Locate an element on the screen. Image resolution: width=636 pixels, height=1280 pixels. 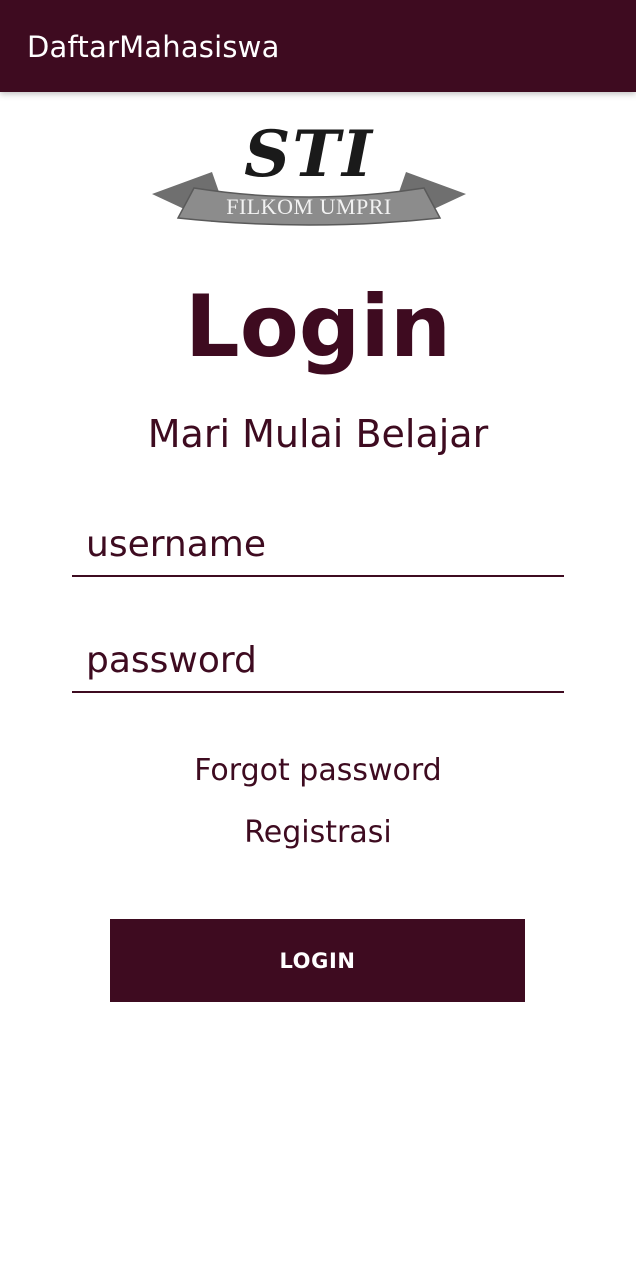
login-button: LOGIN is located at coordinates (317, 960).